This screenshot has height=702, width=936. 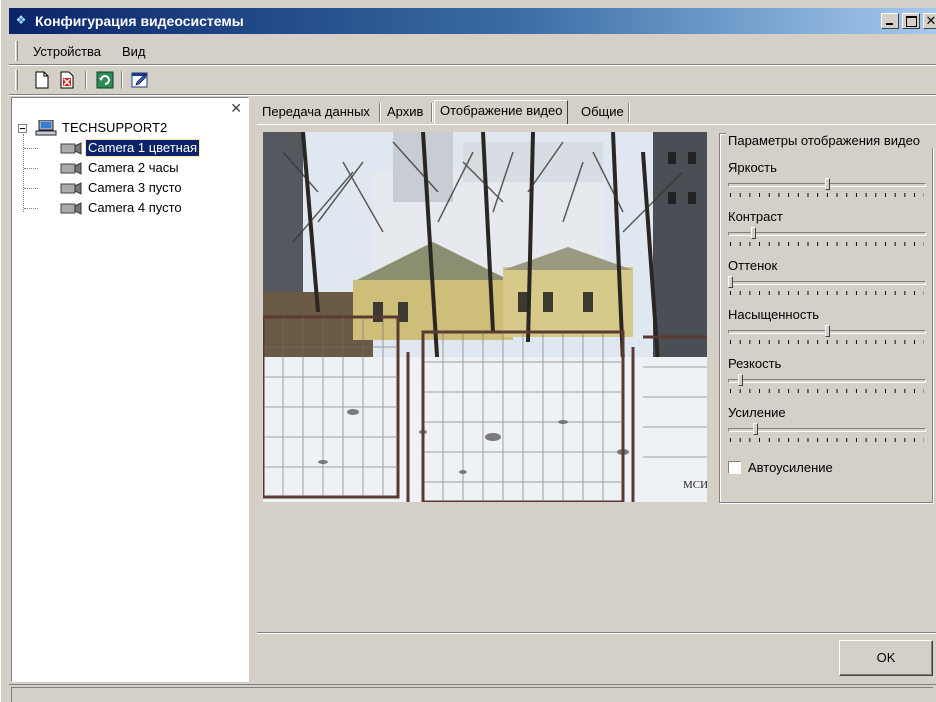 I want to click on app-icon: ❖, so click(x=21, y=20).